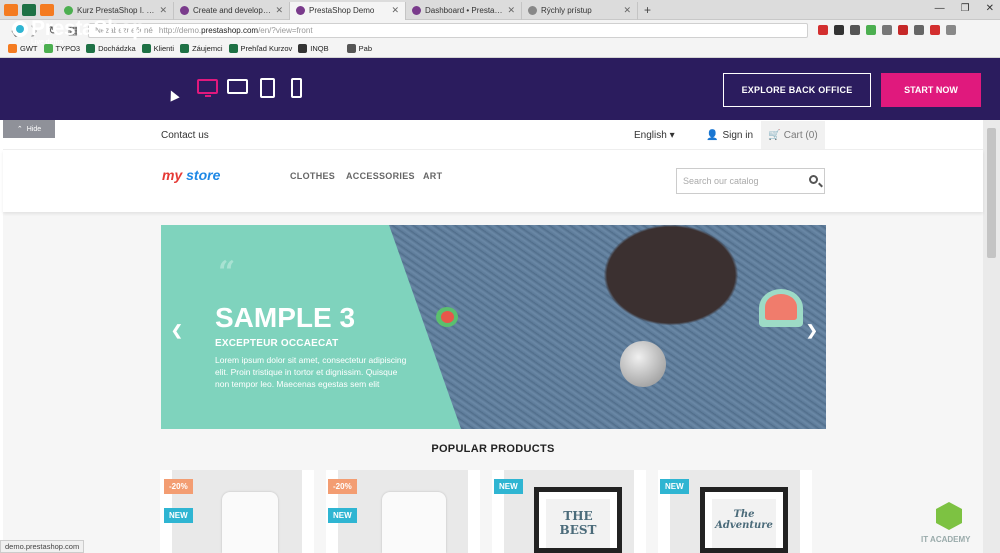 The height and width of the screenshot is (553, 1000). Describe the element at coordinates (29, 129) in the screenshot. I see `hide-button: ⌃ Hide` at that location.